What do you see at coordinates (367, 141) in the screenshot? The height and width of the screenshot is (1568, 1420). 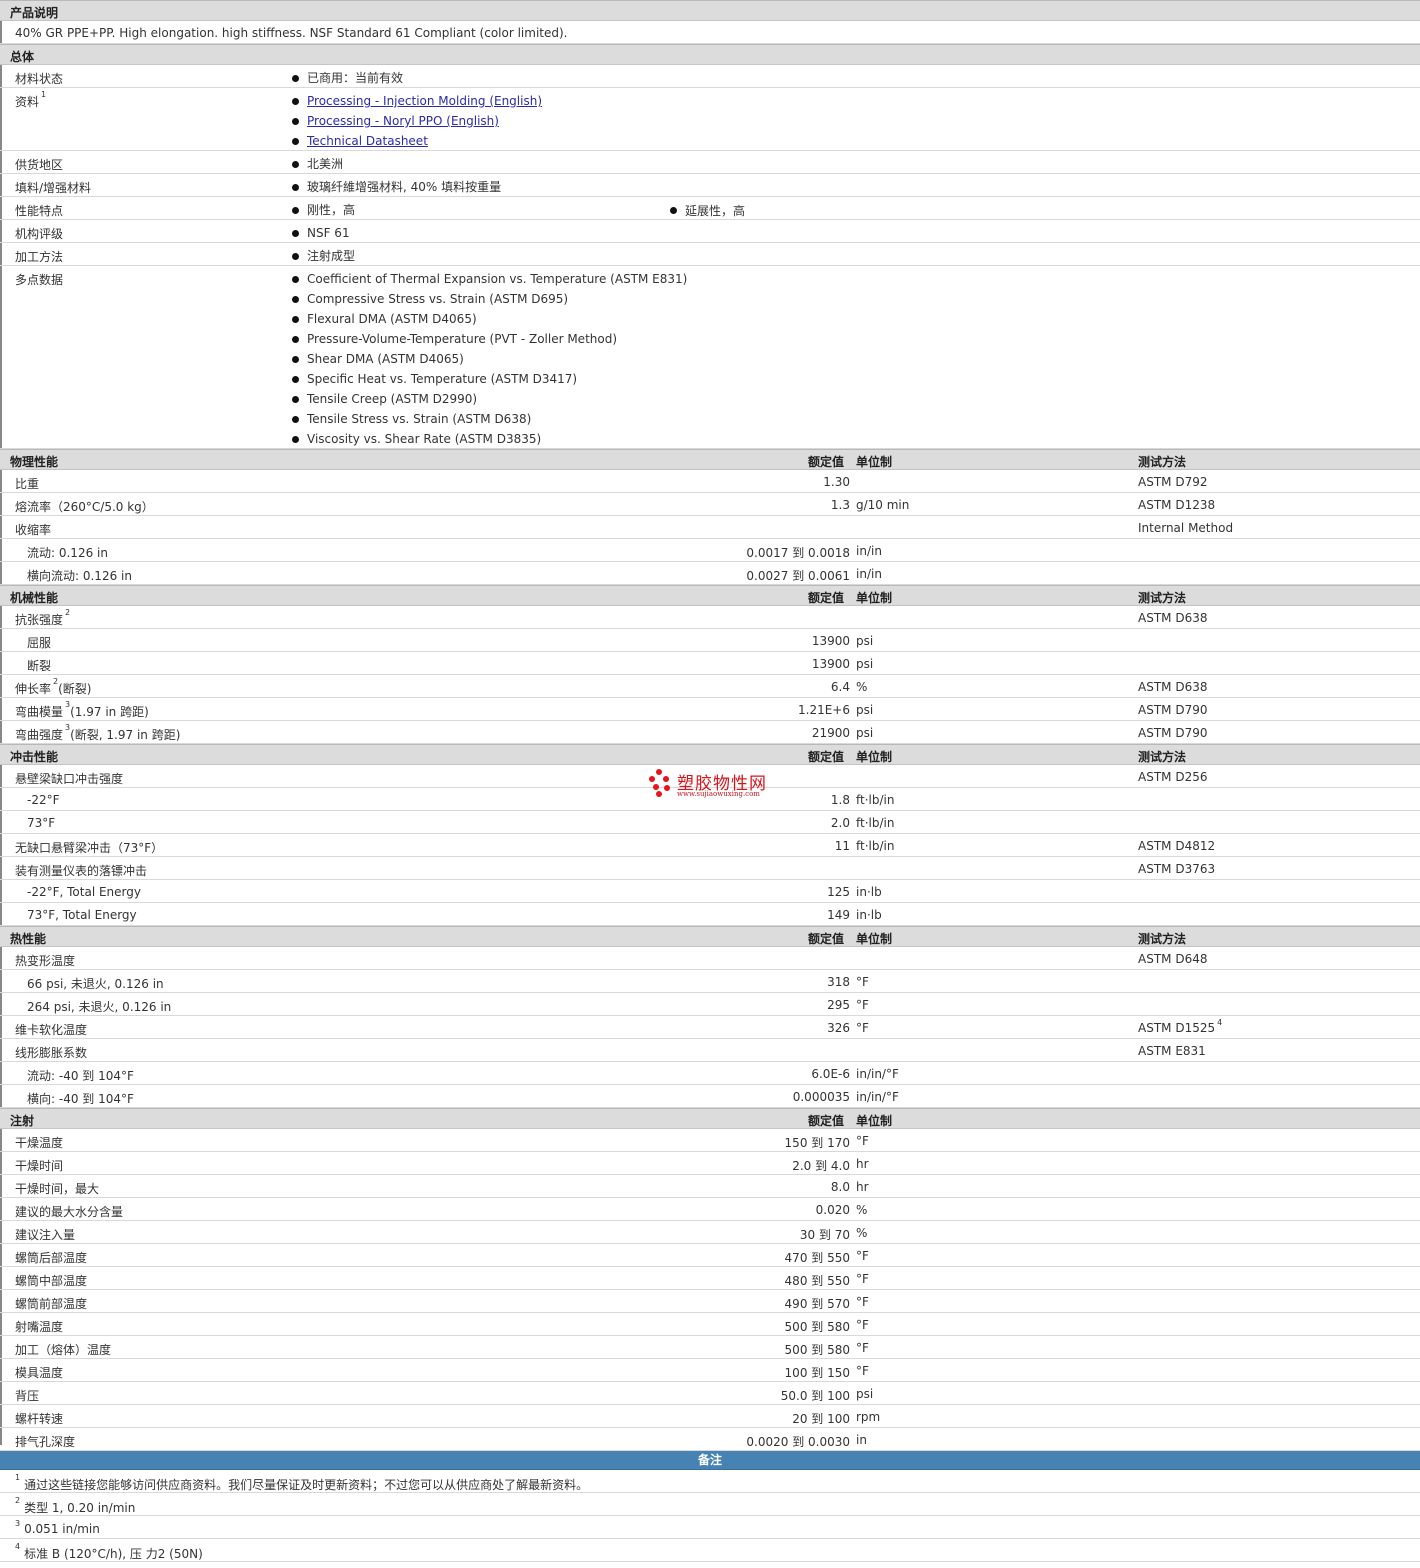 I see `doc-link-technical-datasheet: Technical Datasheet` at bounding box center [367, 141].